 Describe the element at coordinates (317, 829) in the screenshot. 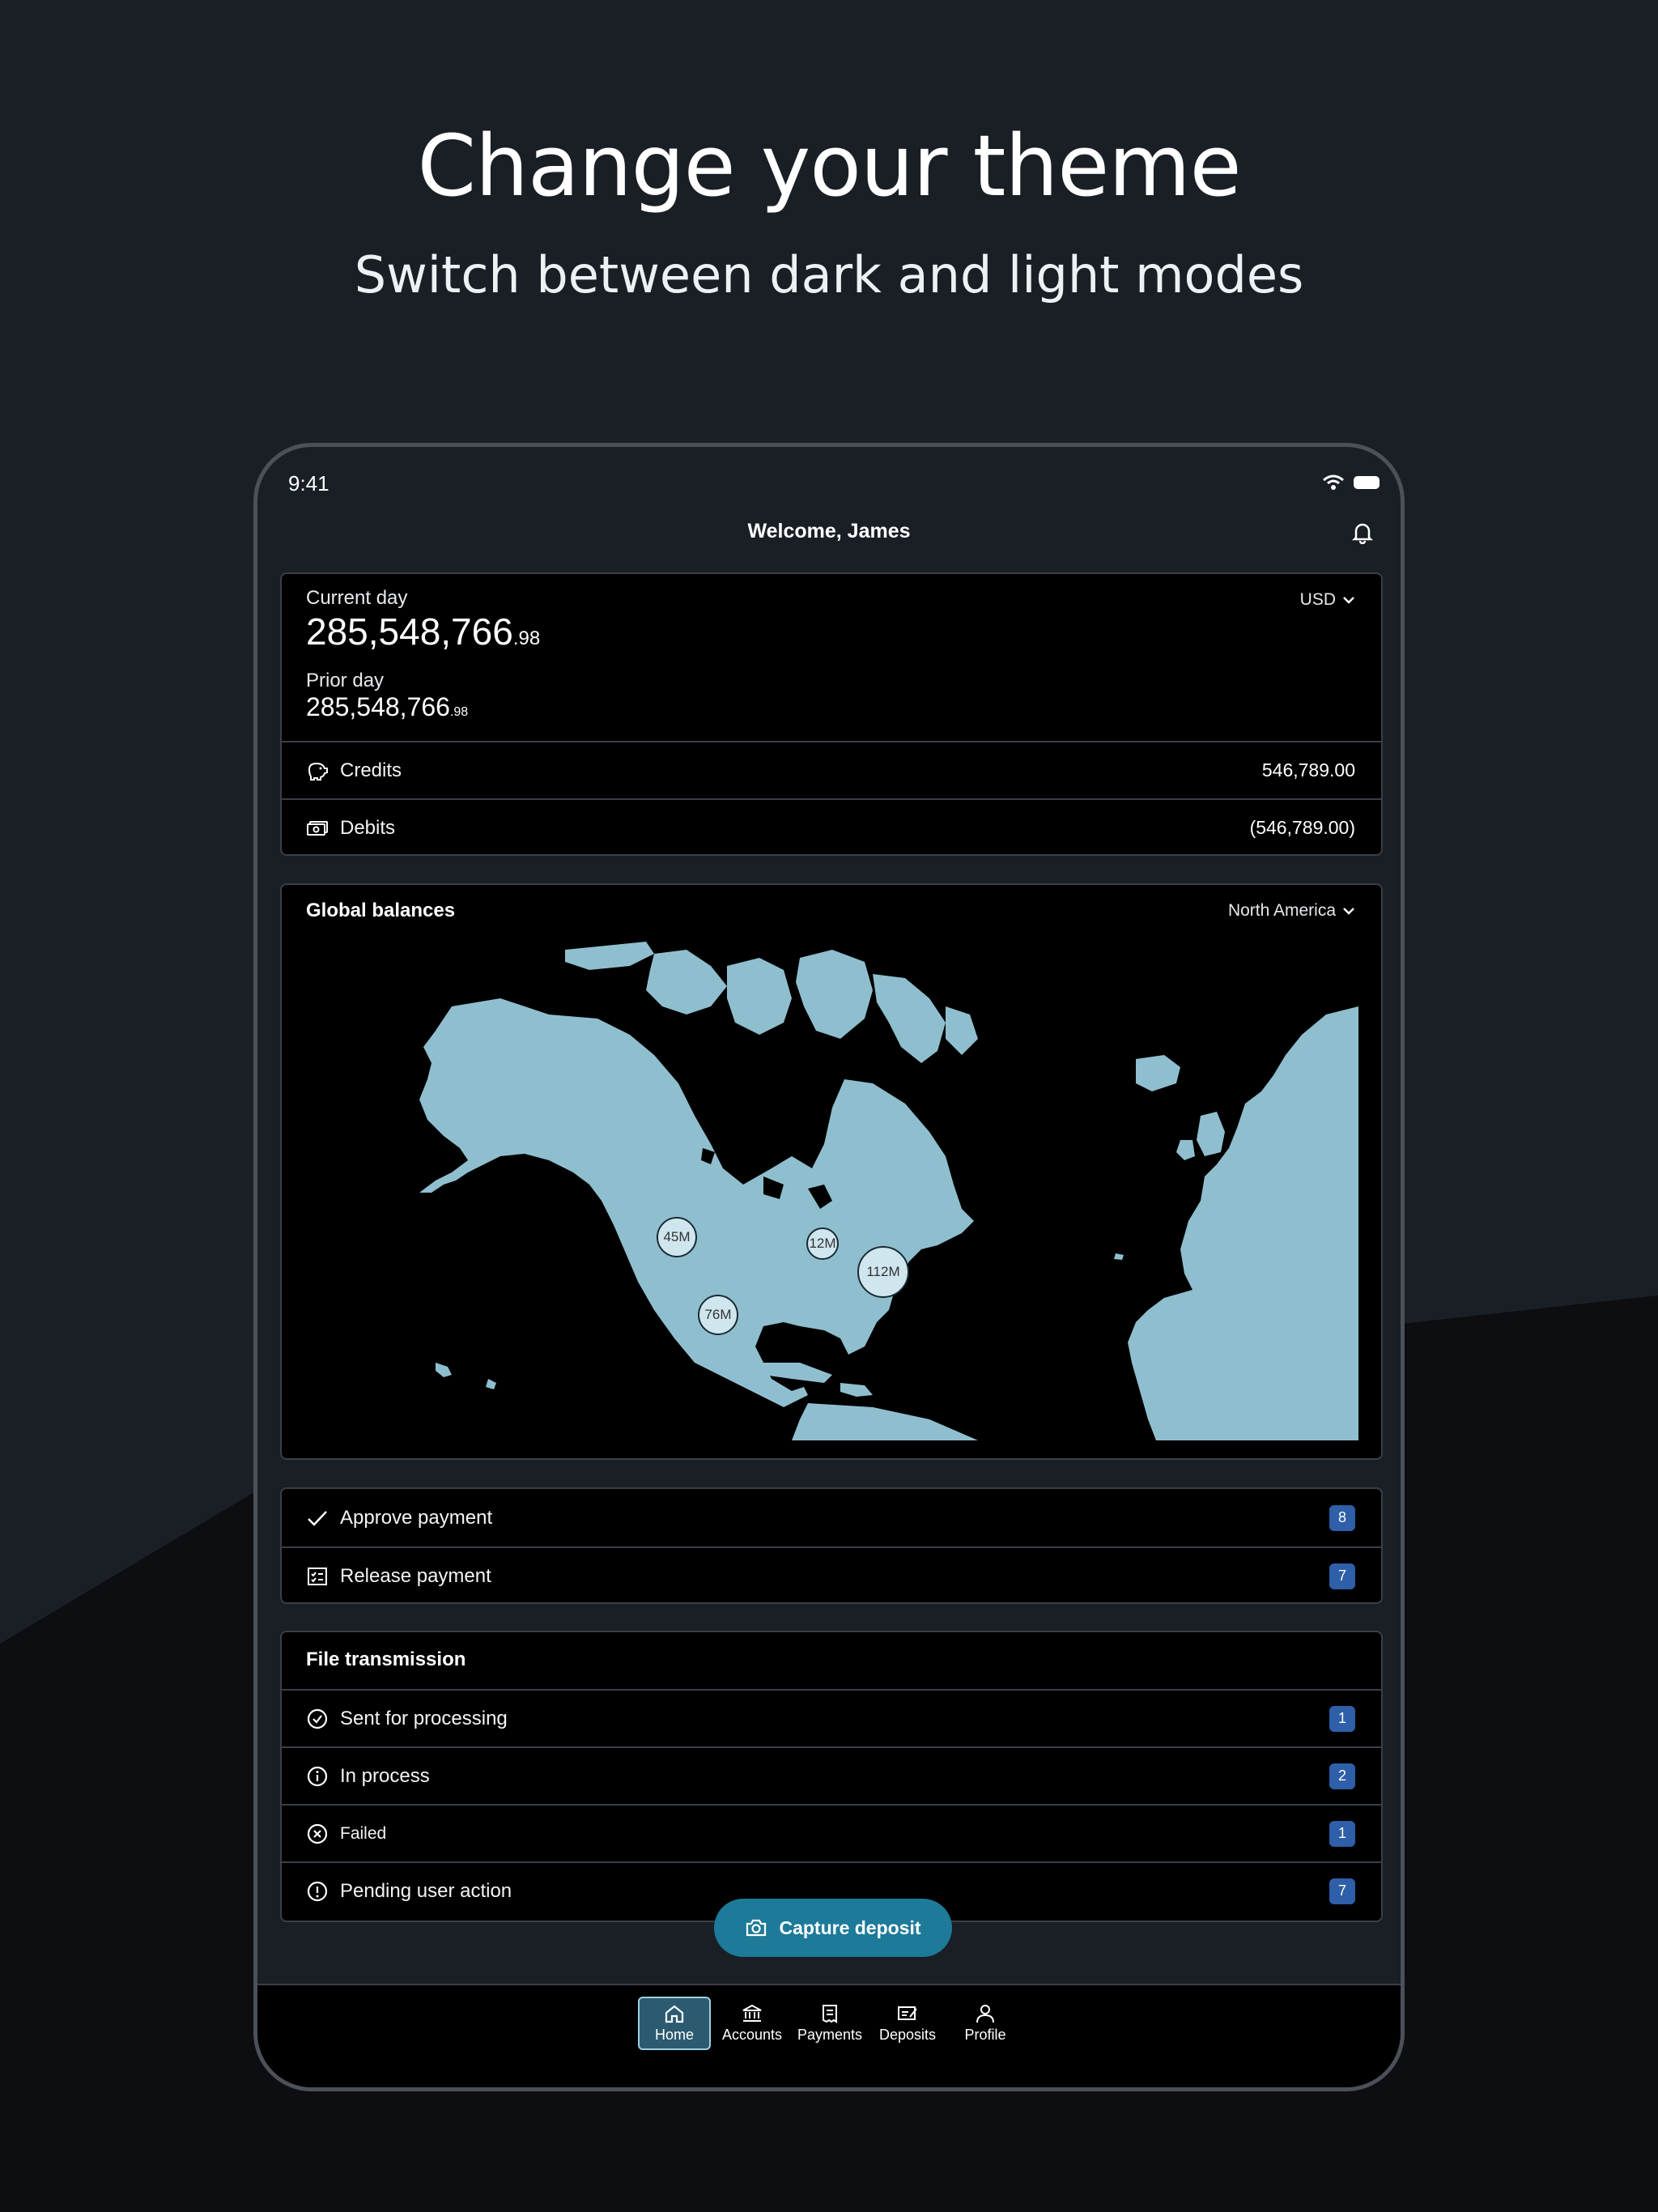

I see `cash-icon` at that location.